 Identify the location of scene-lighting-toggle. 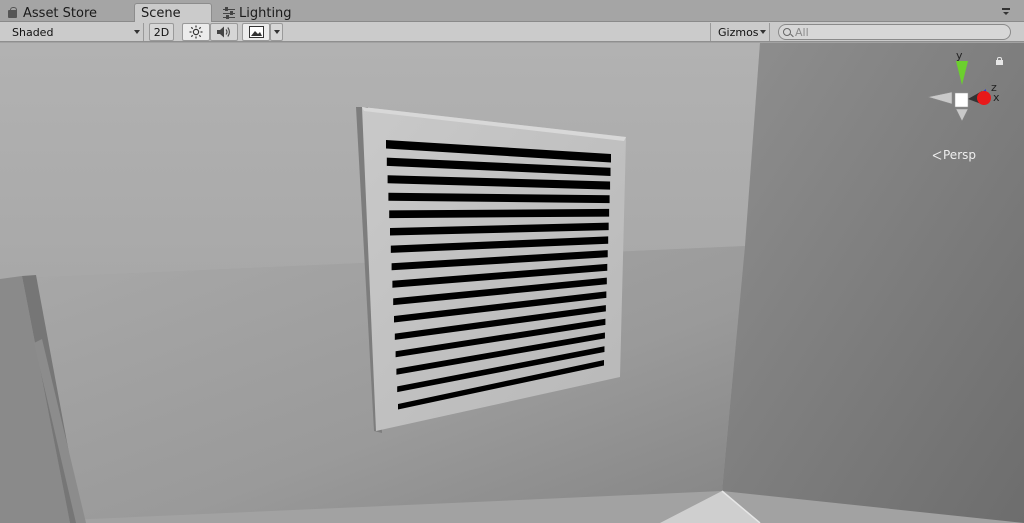
(196, 32).